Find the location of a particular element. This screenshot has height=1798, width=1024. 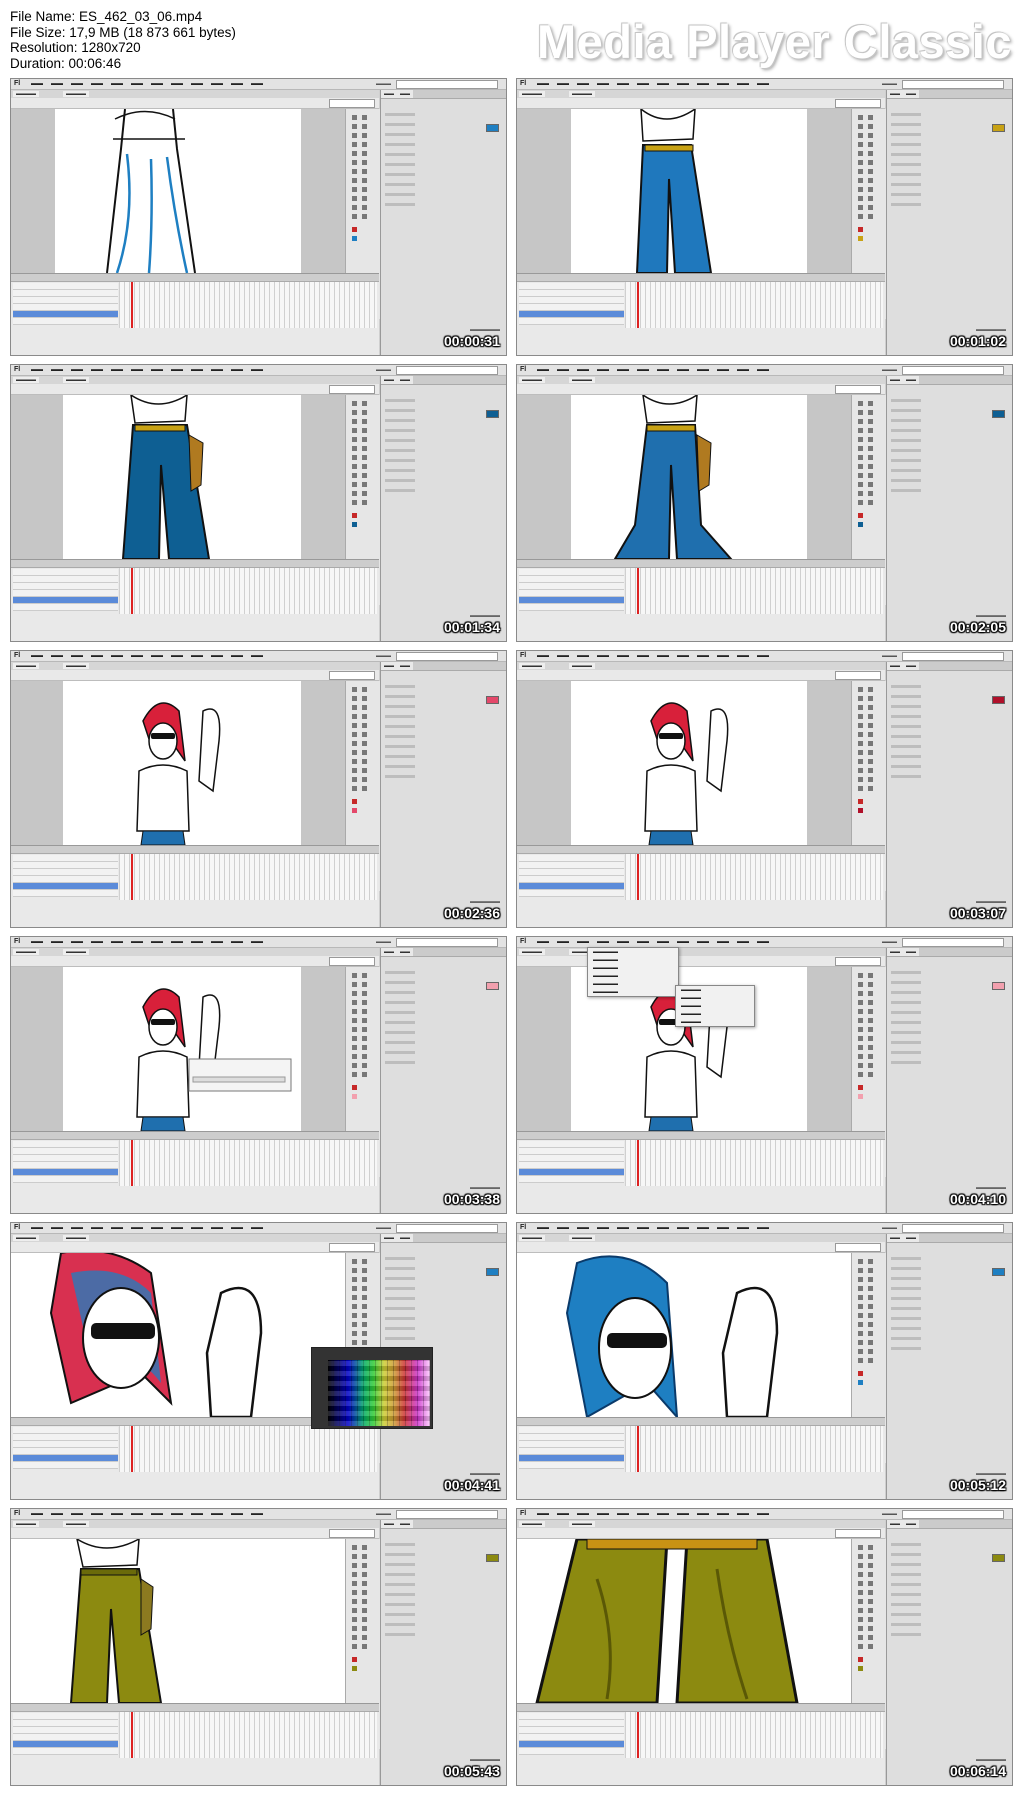

stroke-color-swatch is located at coordinates (860, 1087).